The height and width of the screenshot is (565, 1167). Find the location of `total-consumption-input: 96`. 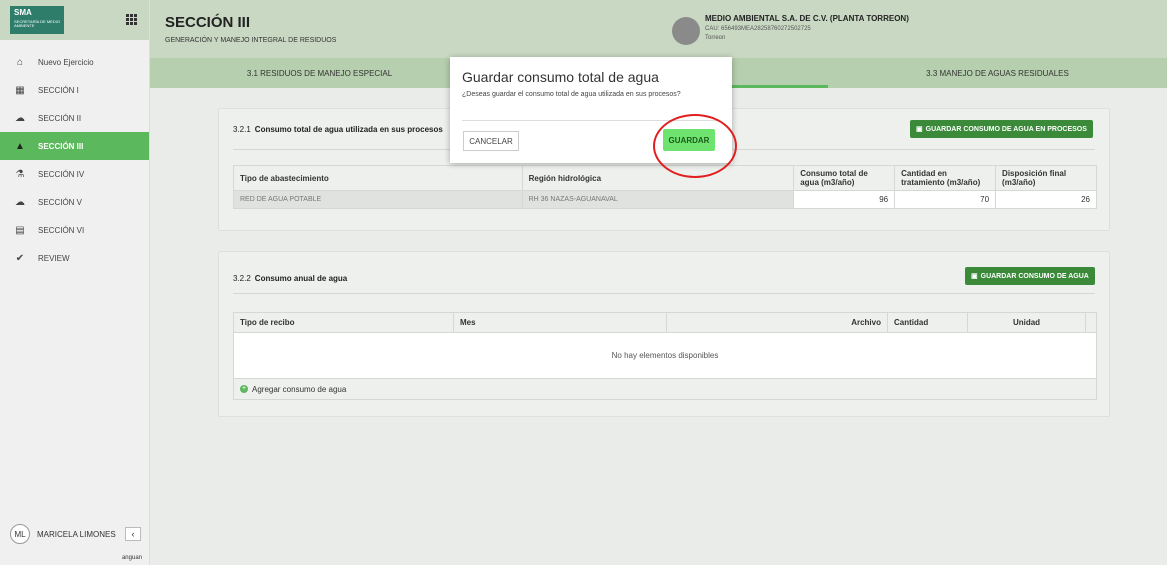

total-consumption-input: 96 is located at coordinates (844, 199).